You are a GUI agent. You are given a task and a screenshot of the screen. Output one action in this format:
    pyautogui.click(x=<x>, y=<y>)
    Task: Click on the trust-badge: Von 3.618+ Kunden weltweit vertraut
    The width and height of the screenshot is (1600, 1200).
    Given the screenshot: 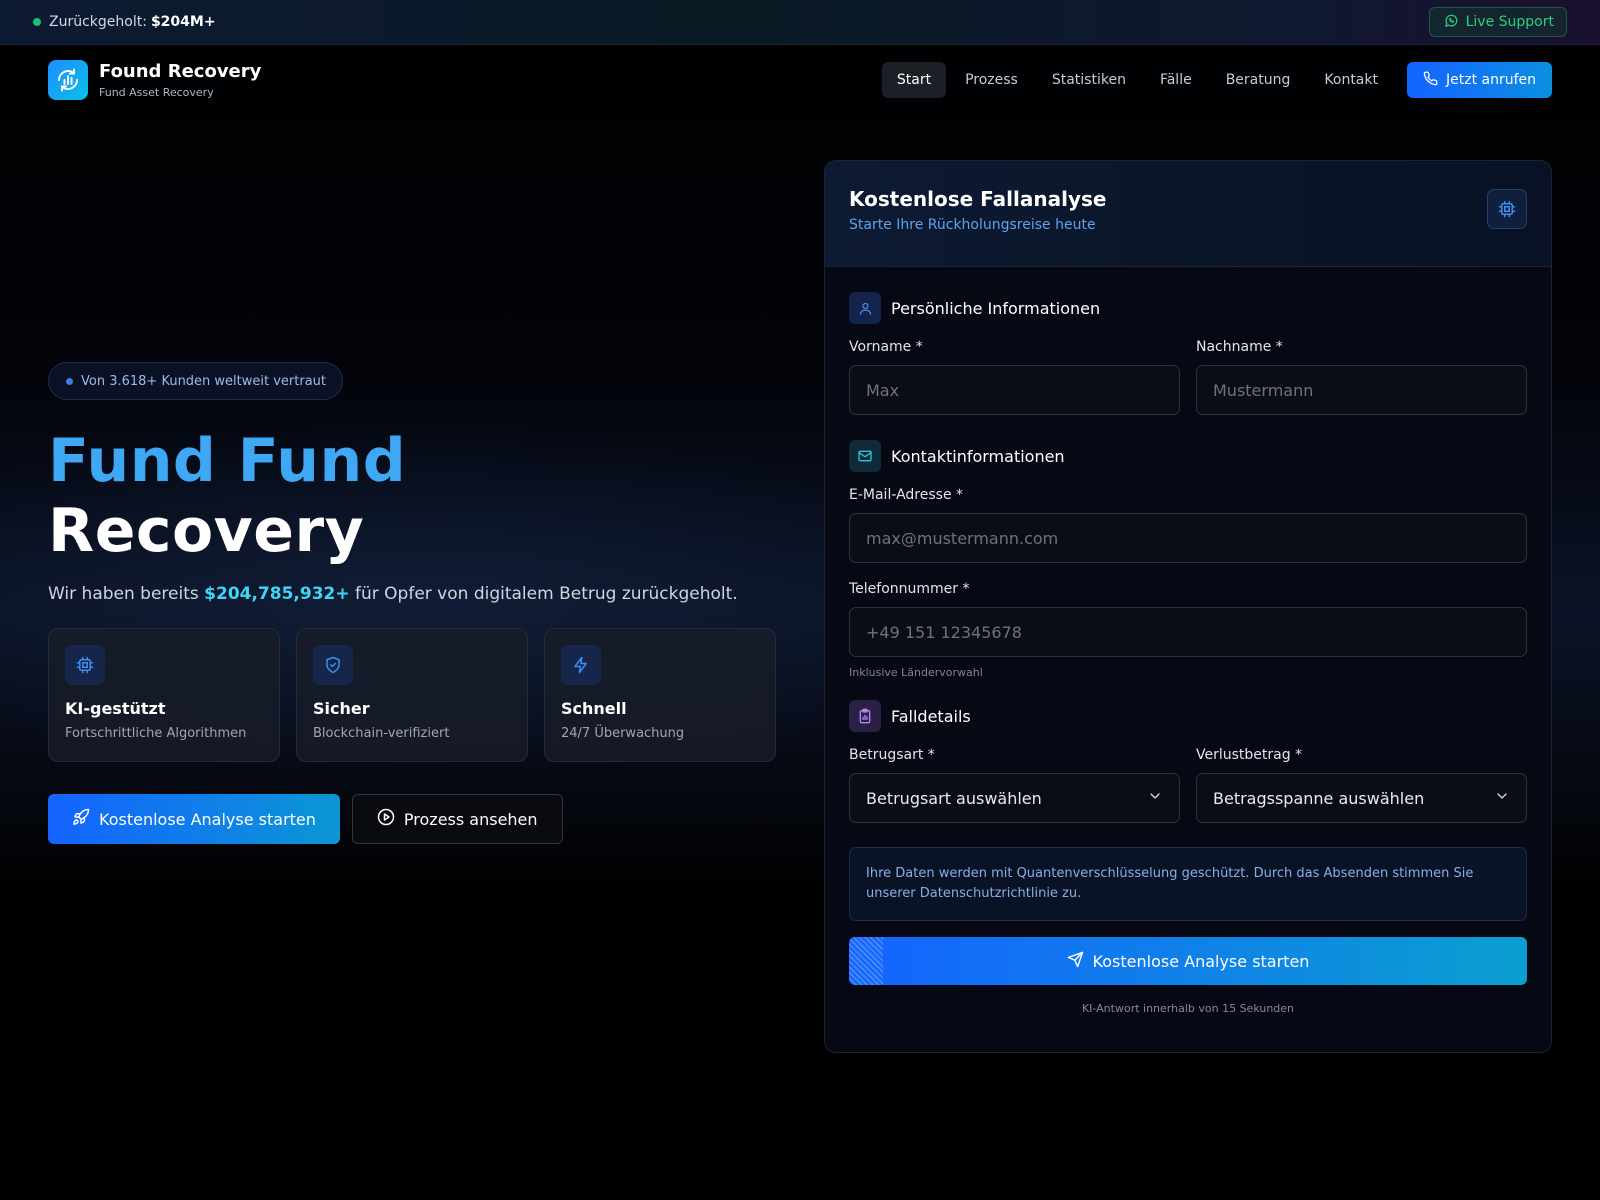 What is the action you would take?
    pyautogui.click(x=196, y=381)
    